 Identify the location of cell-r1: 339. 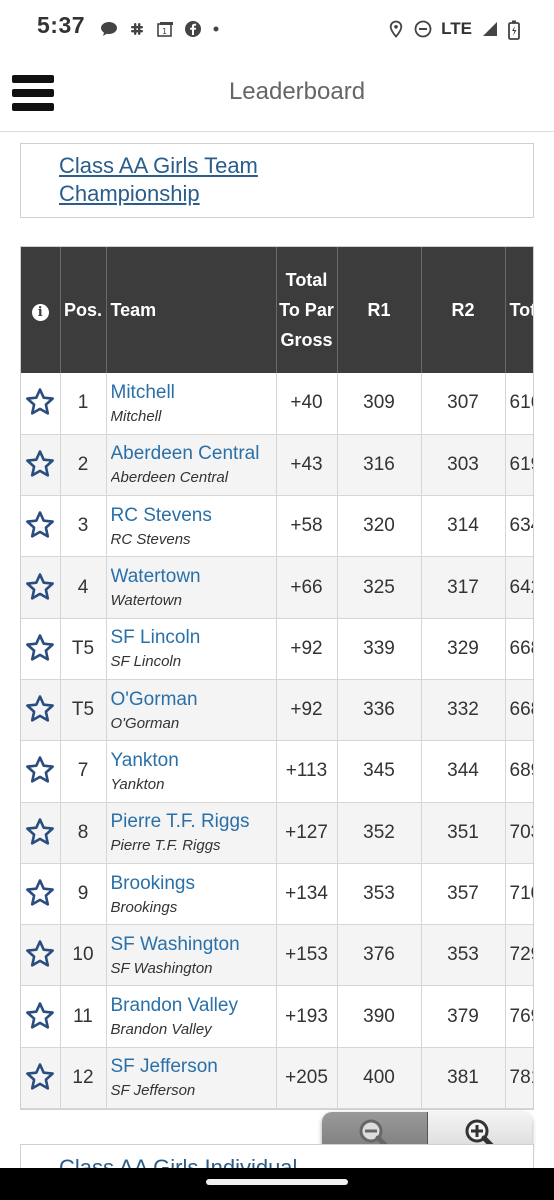
(379, 649).